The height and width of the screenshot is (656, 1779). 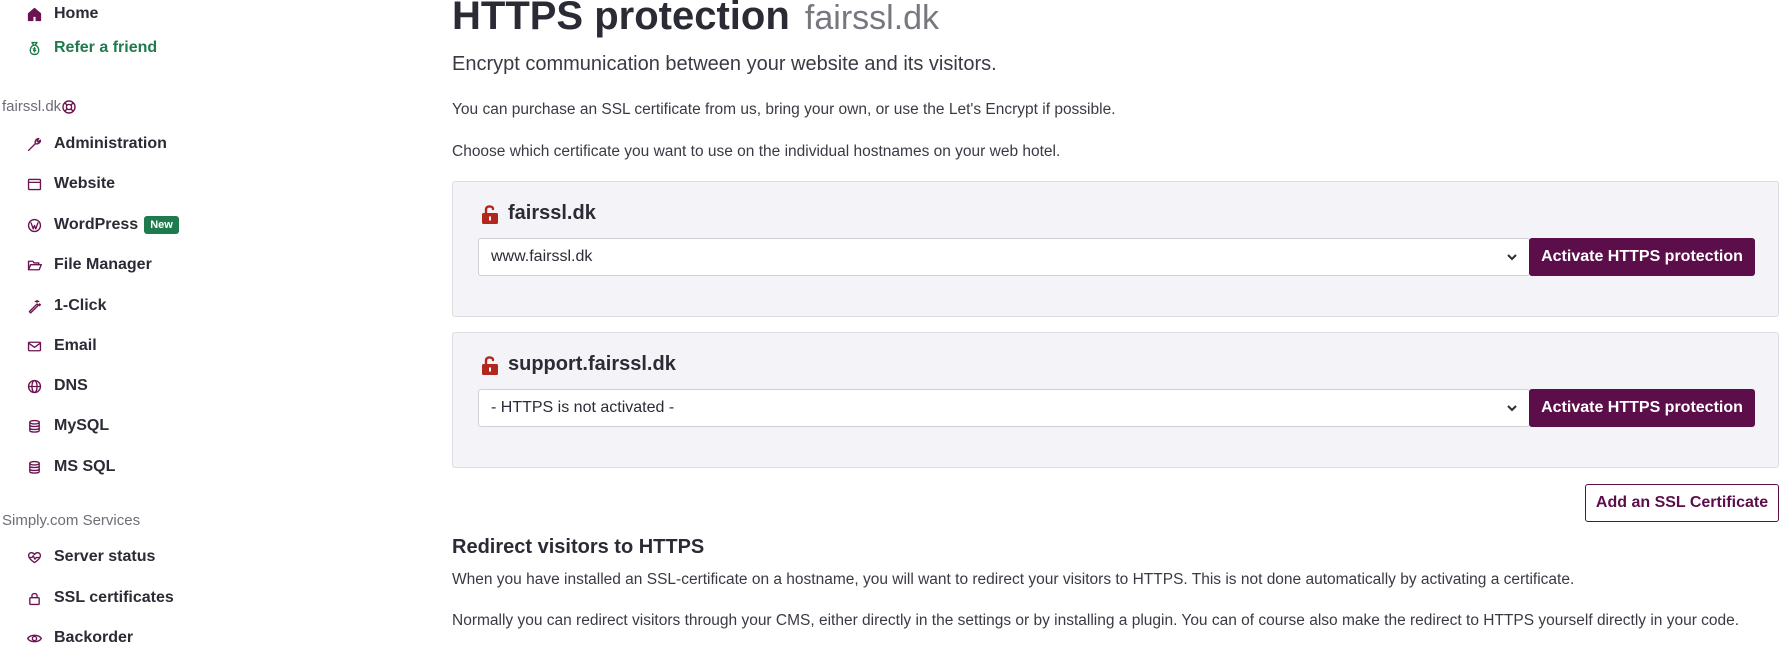 I want to click on account-section-title: fairssl.dk, so click(x=39, y=106).